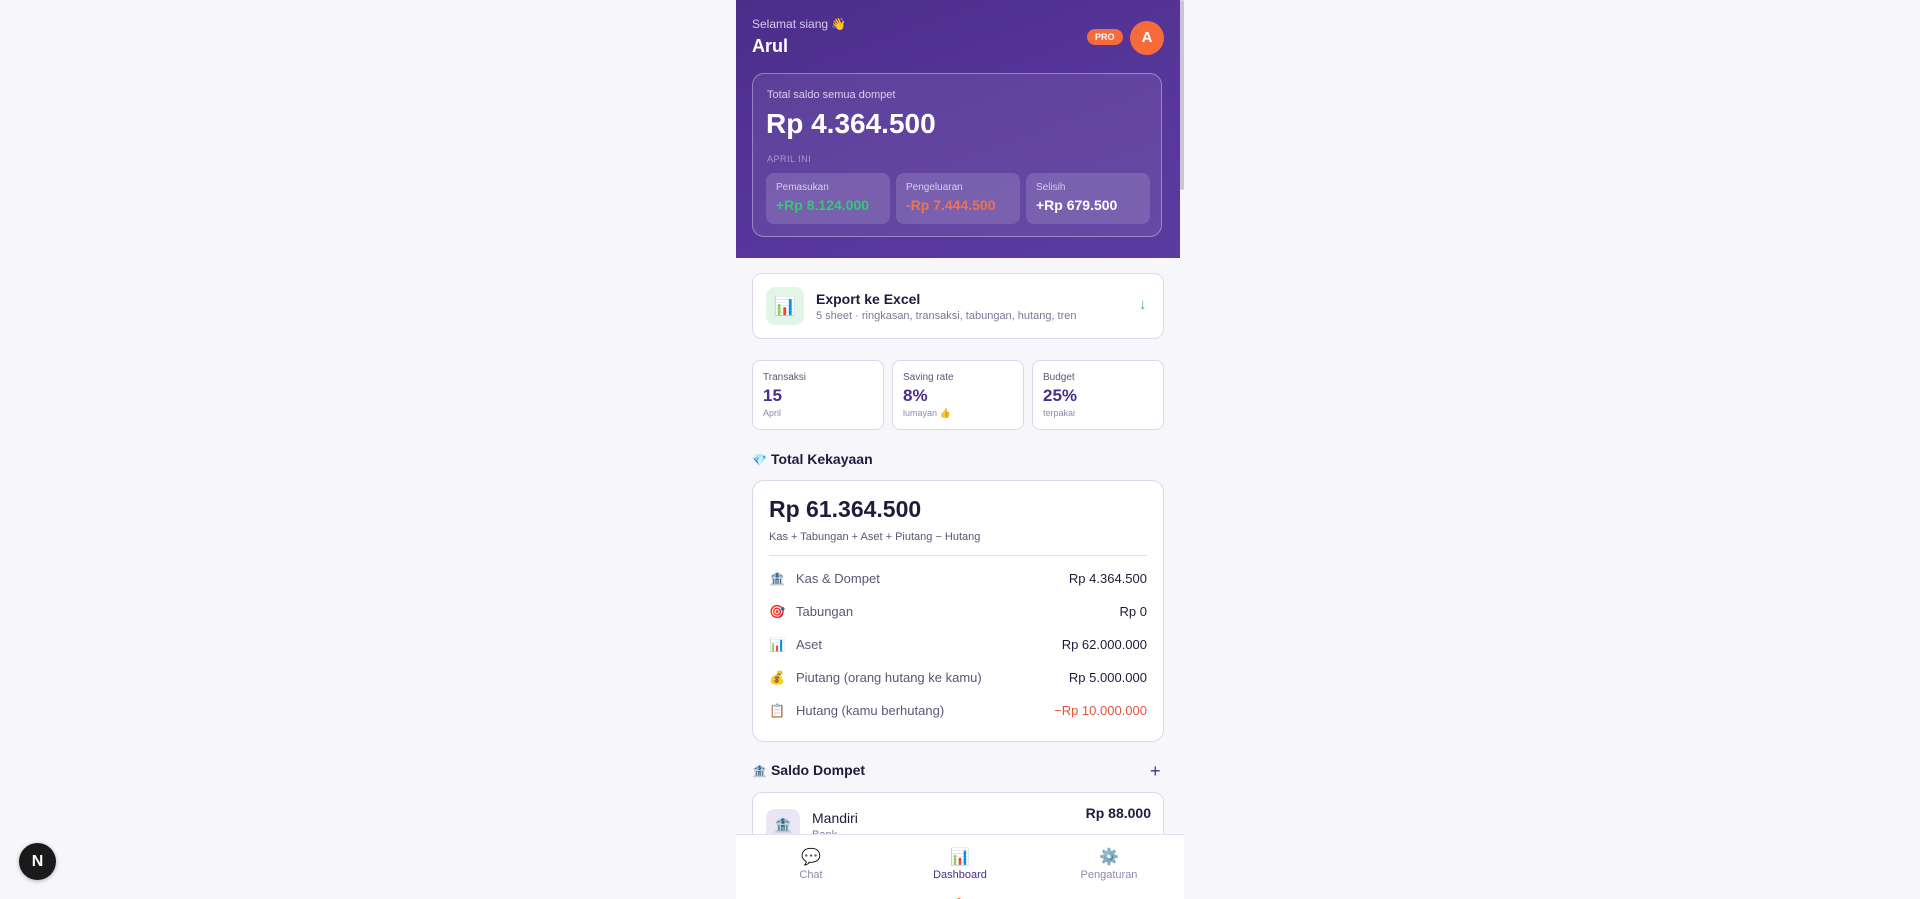 This screenshot has width=1920, height=899. What do you see at coordinates (1059, 413) in the screenshot?
I see `stat-sub: terpakai` at bounding box center [1059, 413].